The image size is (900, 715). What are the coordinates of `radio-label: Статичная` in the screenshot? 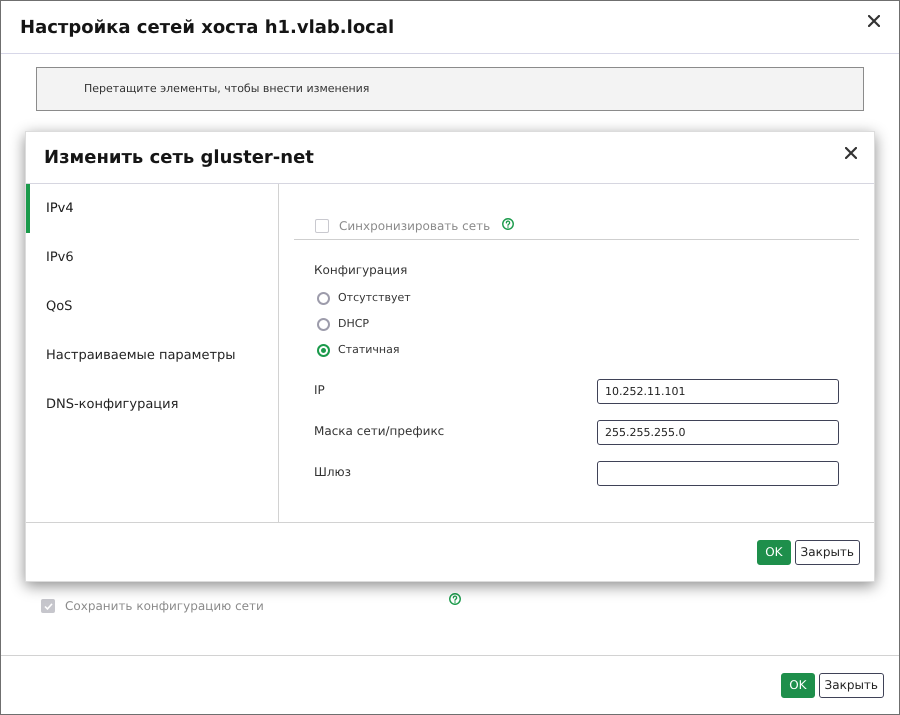 It's located at (369, 350).